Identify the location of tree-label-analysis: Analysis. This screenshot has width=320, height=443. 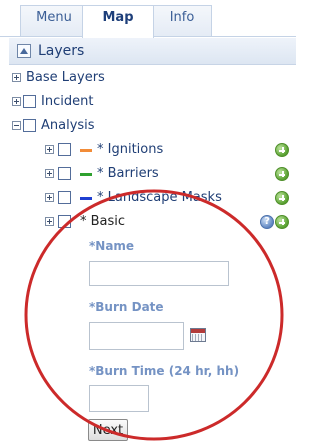
(68, 126).